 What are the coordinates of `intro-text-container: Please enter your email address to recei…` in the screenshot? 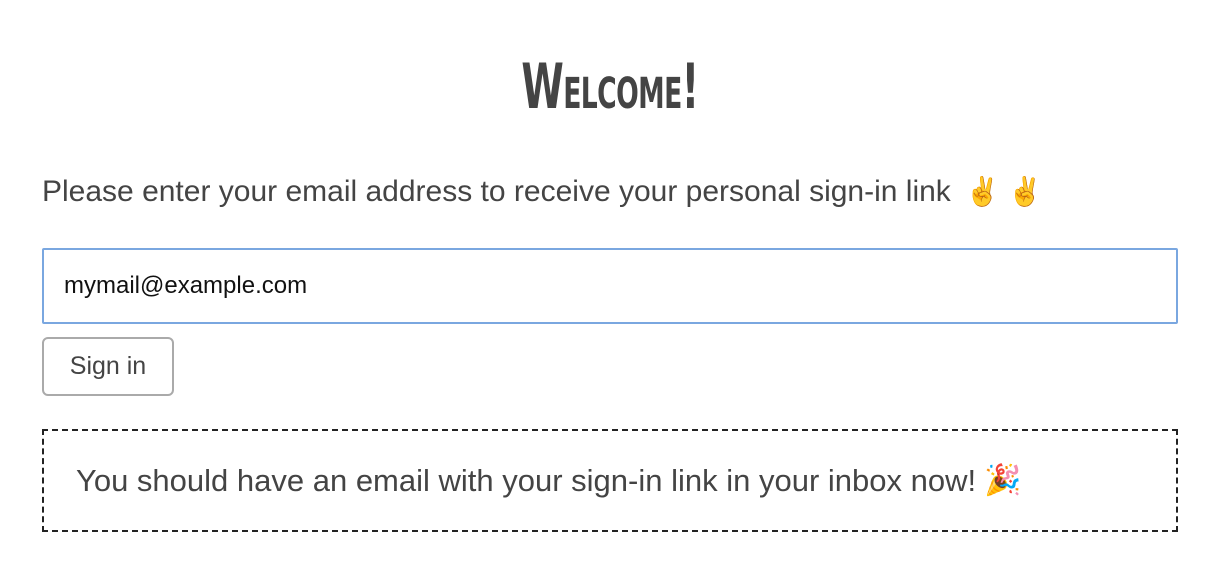 It's located at (542, 192).